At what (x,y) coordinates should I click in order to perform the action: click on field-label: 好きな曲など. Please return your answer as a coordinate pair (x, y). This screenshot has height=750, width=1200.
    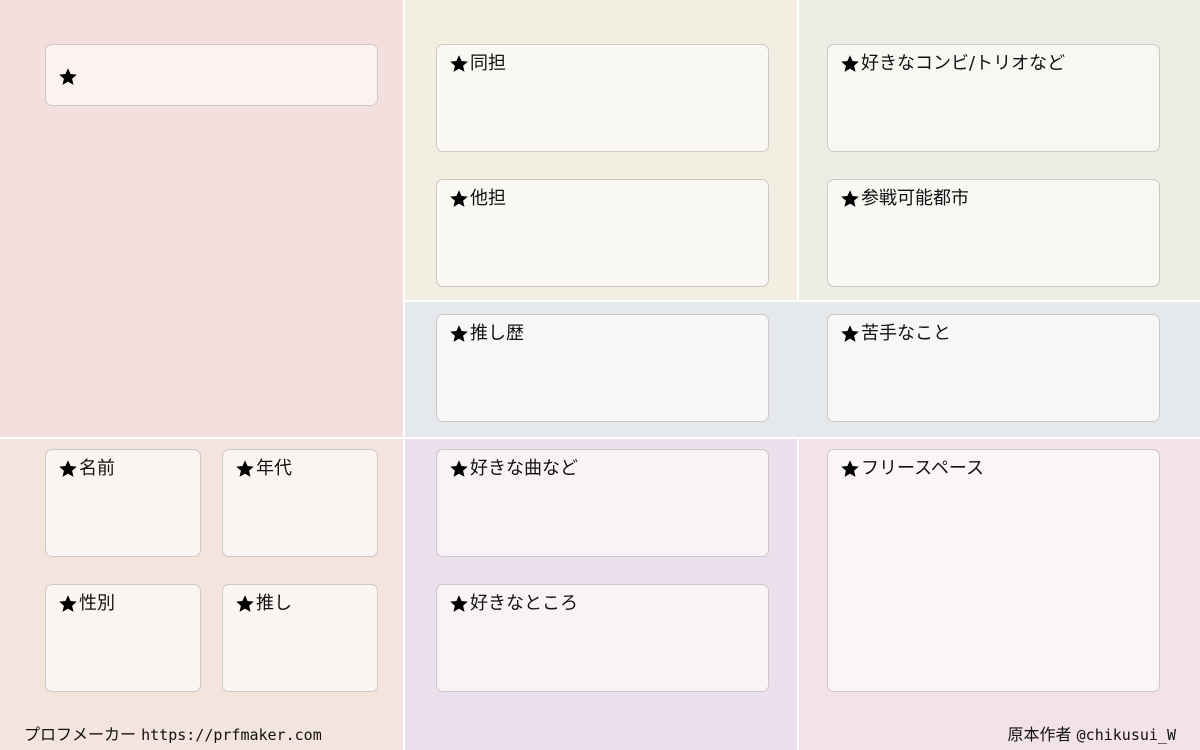
    Looking at the image, I should click on (524, 468).